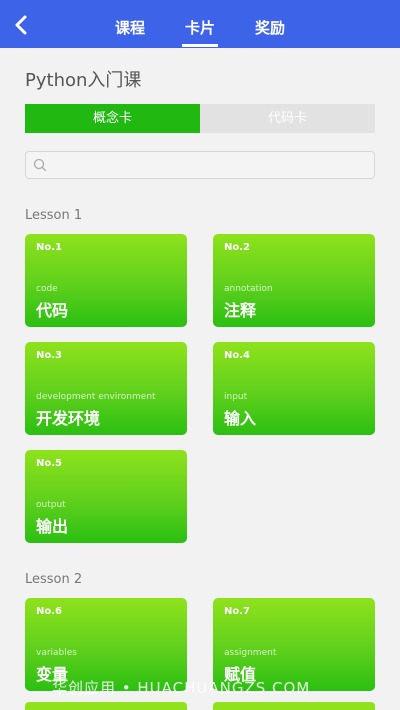 The height and width of the screenshot is (710, 400). I want to click on next-row-cards-partial, so click(200, 706).